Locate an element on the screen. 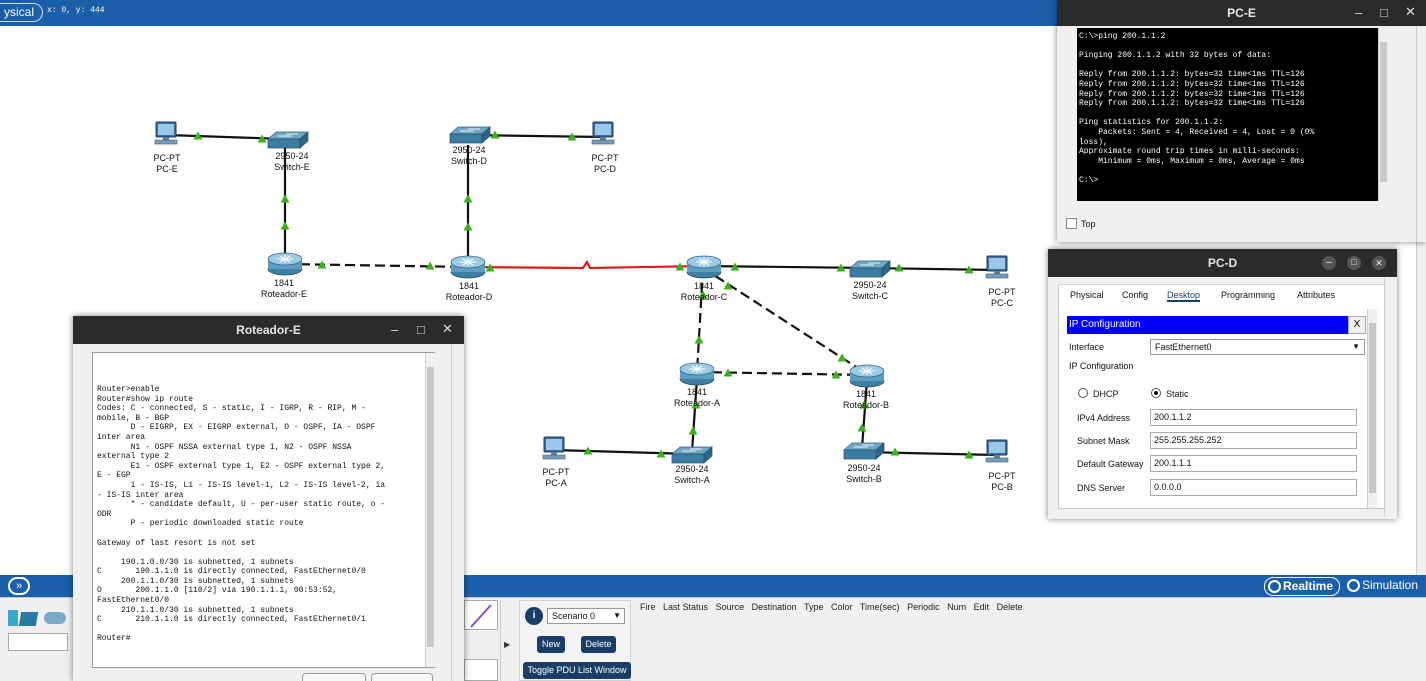 This screenshot has width=1426, height=681. label-switch-a: 2950-24 Switch-A is located at coordinates (692, 474).